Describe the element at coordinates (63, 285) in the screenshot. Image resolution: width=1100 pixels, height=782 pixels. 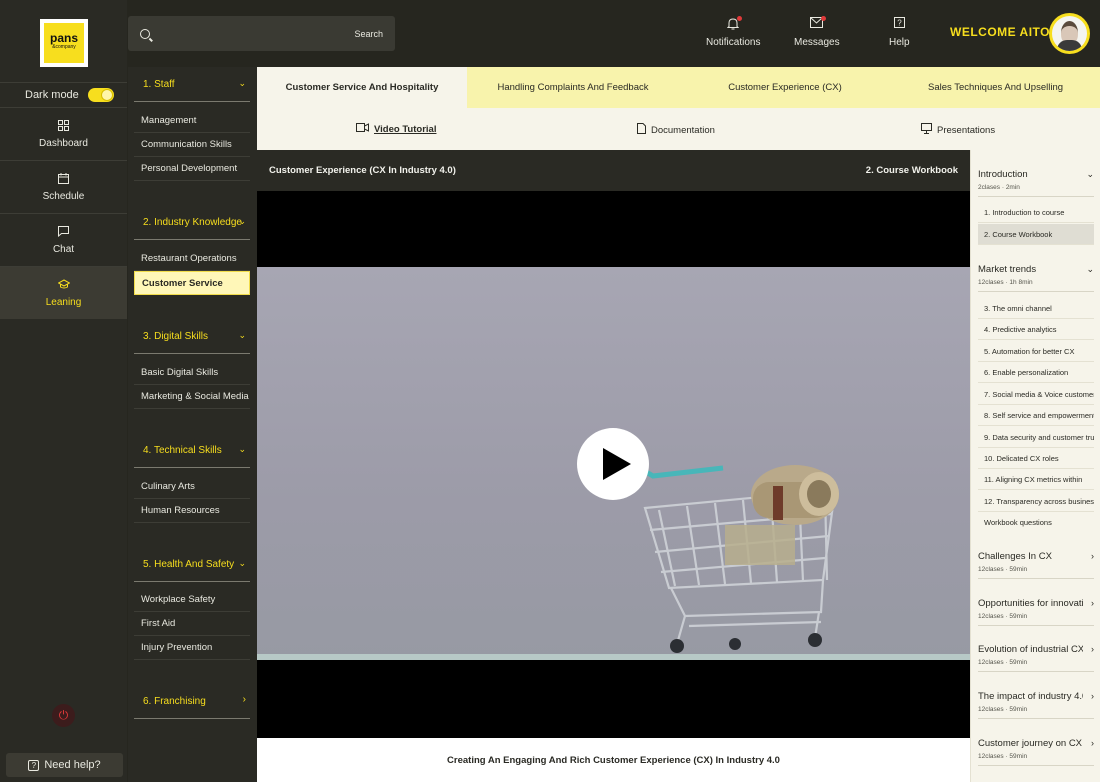
I see `graduation-cap-icon` at that location.